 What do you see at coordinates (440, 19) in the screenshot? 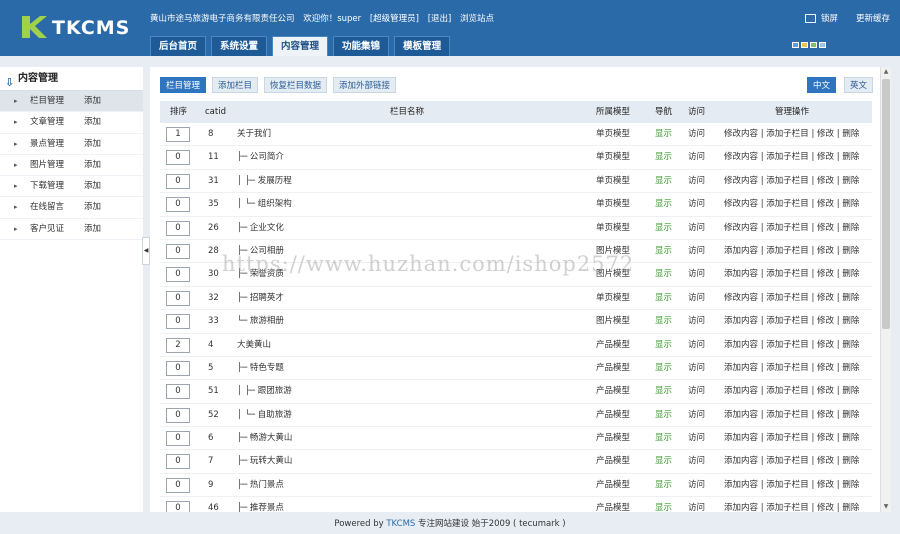
I see `logout-link: [退出]` at bounding box center [440, 19].